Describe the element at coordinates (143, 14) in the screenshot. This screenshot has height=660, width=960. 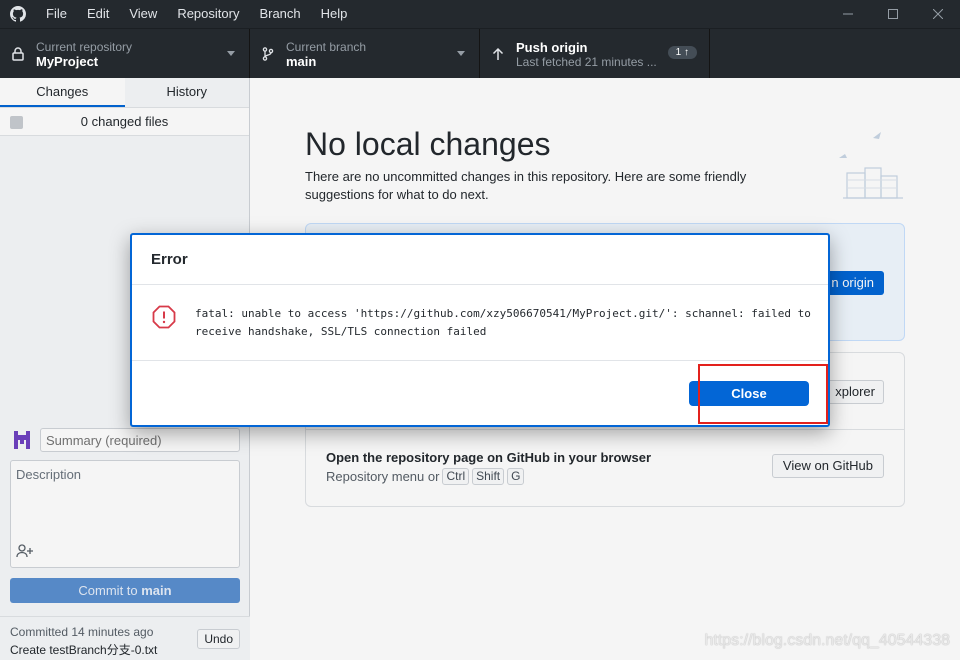
I see `menu-view: View` at that location.